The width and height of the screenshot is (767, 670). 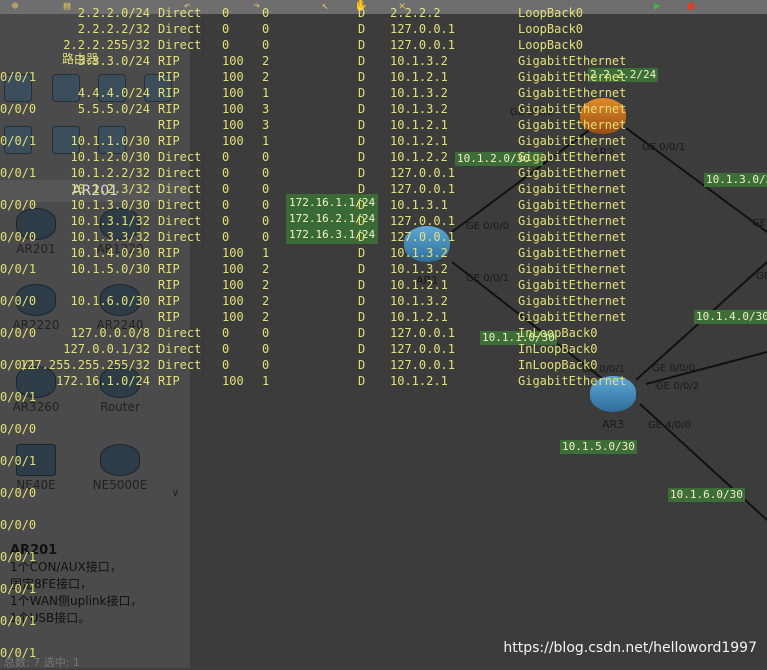 What do you see at coordinates (110, 157) in the screenshot?
I see `route-dest: 10.1.2.0/30` at bounding box center [110, 157].